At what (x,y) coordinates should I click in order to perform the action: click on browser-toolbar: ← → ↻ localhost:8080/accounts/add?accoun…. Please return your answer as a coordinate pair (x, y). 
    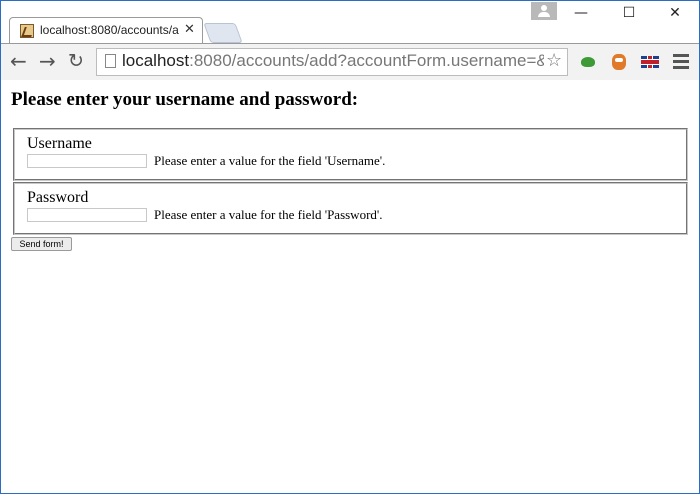
    Looking at the image, I should click on (350, 62).